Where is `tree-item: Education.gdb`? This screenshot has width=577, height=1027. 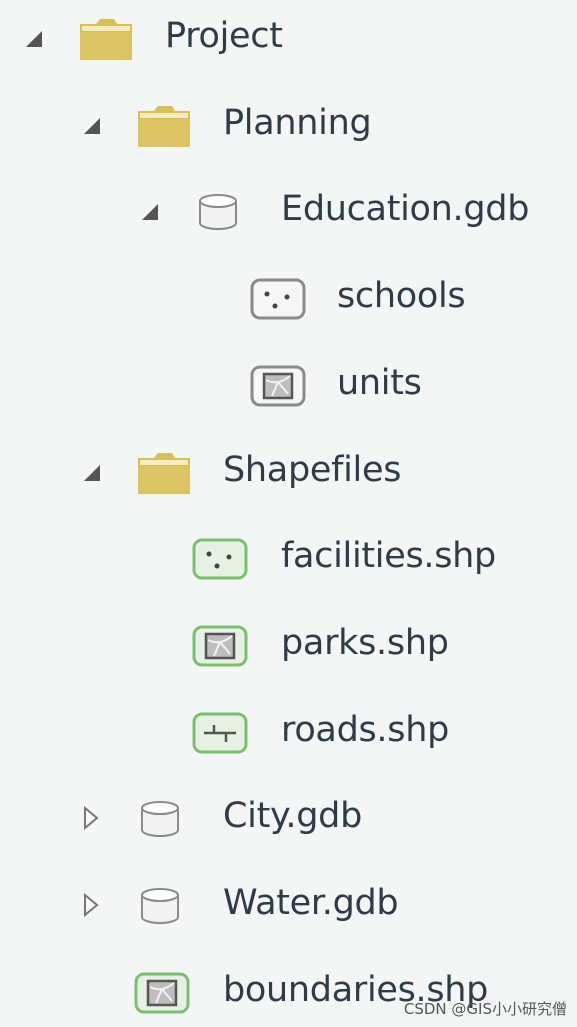 tree-item: Education.gdb is located at coordinates (288, 211).